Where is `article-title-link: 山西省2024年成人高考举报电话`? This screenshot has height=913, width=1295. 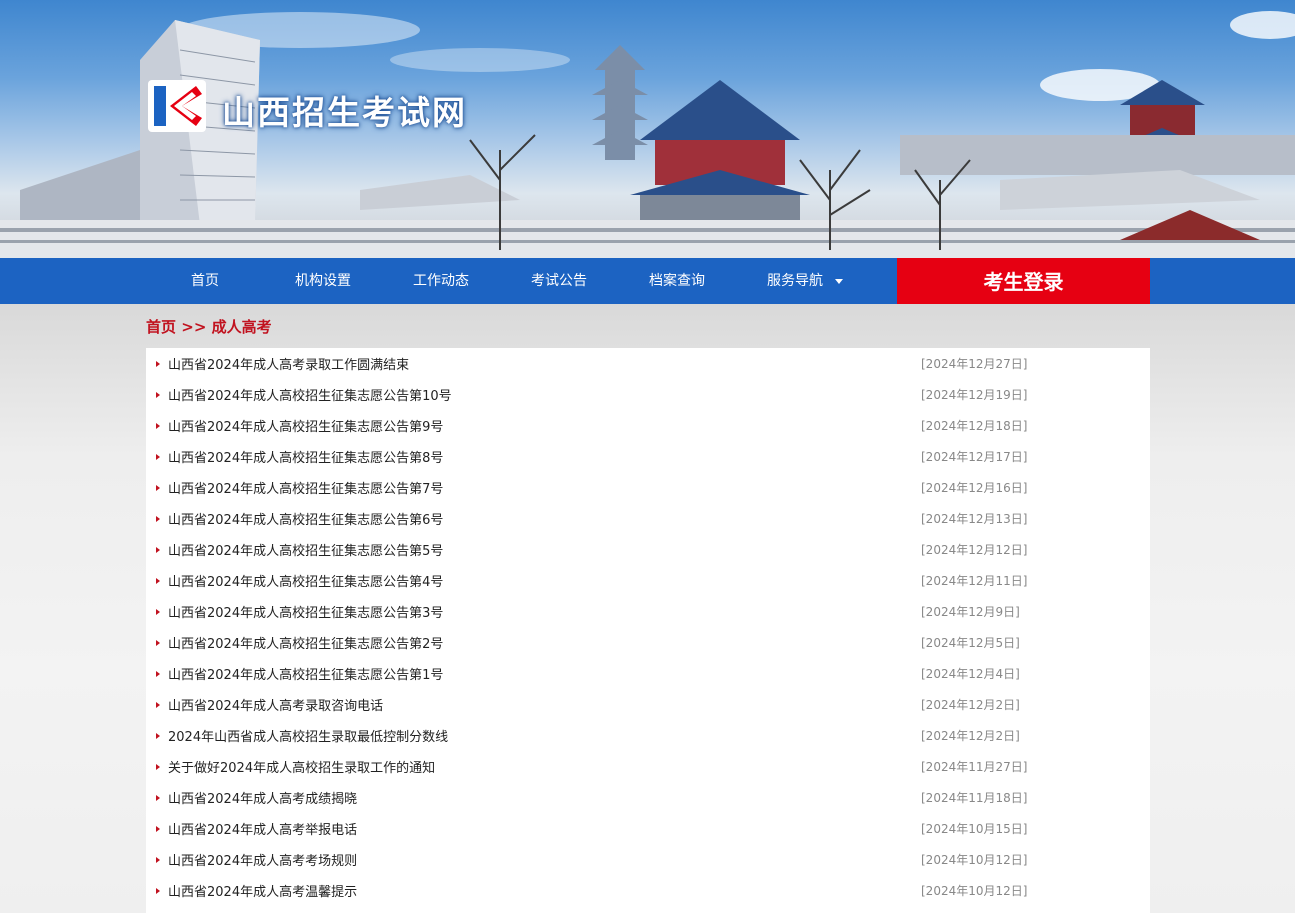 article-title-link: 山西省2024年成人高考举报电话 is located at coordinates (262, 828).